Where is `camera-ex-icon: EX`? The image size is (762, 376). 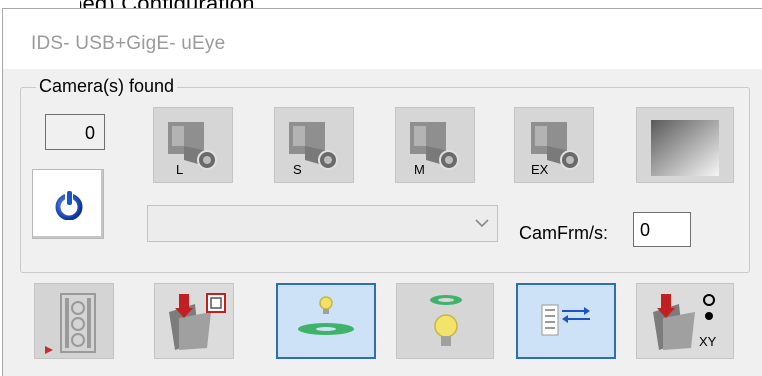 camera-ex-icon: EX is located at coordinates (555, 149).